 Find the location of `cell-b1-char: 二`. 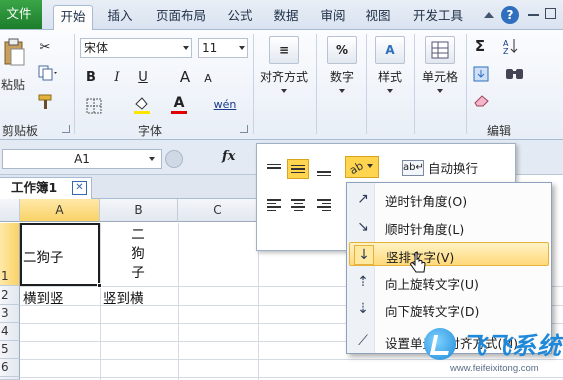

cell-b1-char: 二 is located at coordinates (138, 235).